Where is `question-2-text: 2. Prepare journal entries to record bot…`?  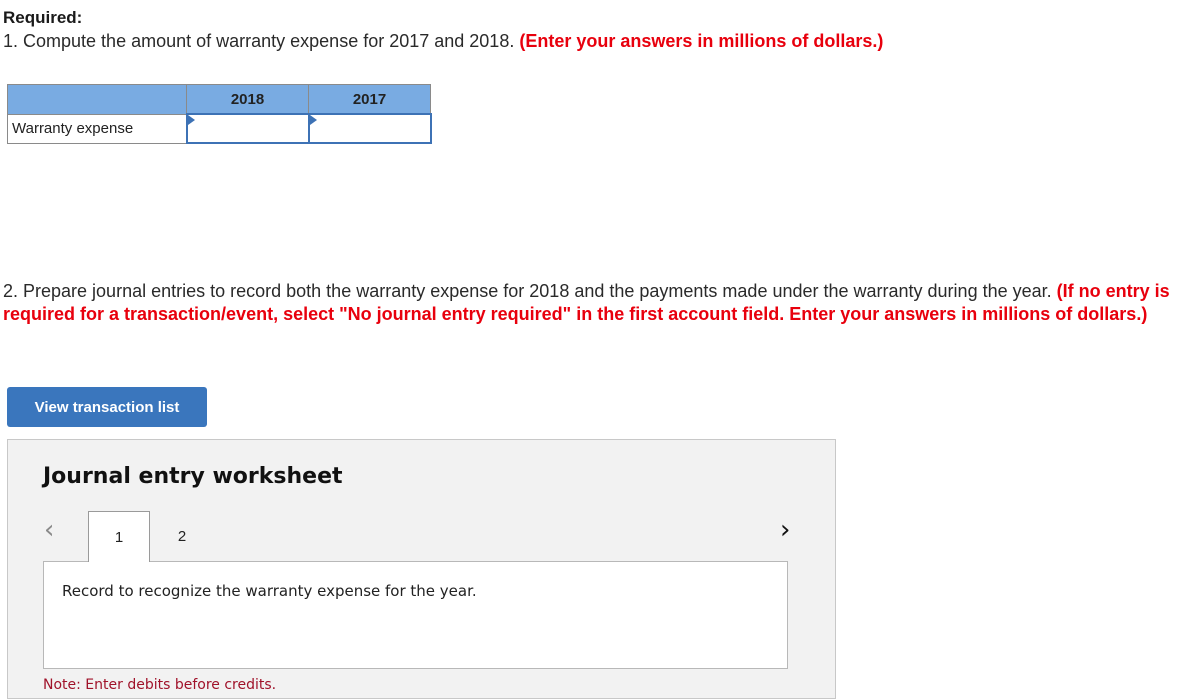
question-2-text: 2. Prepare journal entries to record bot… is located at coordinates (530, 291).